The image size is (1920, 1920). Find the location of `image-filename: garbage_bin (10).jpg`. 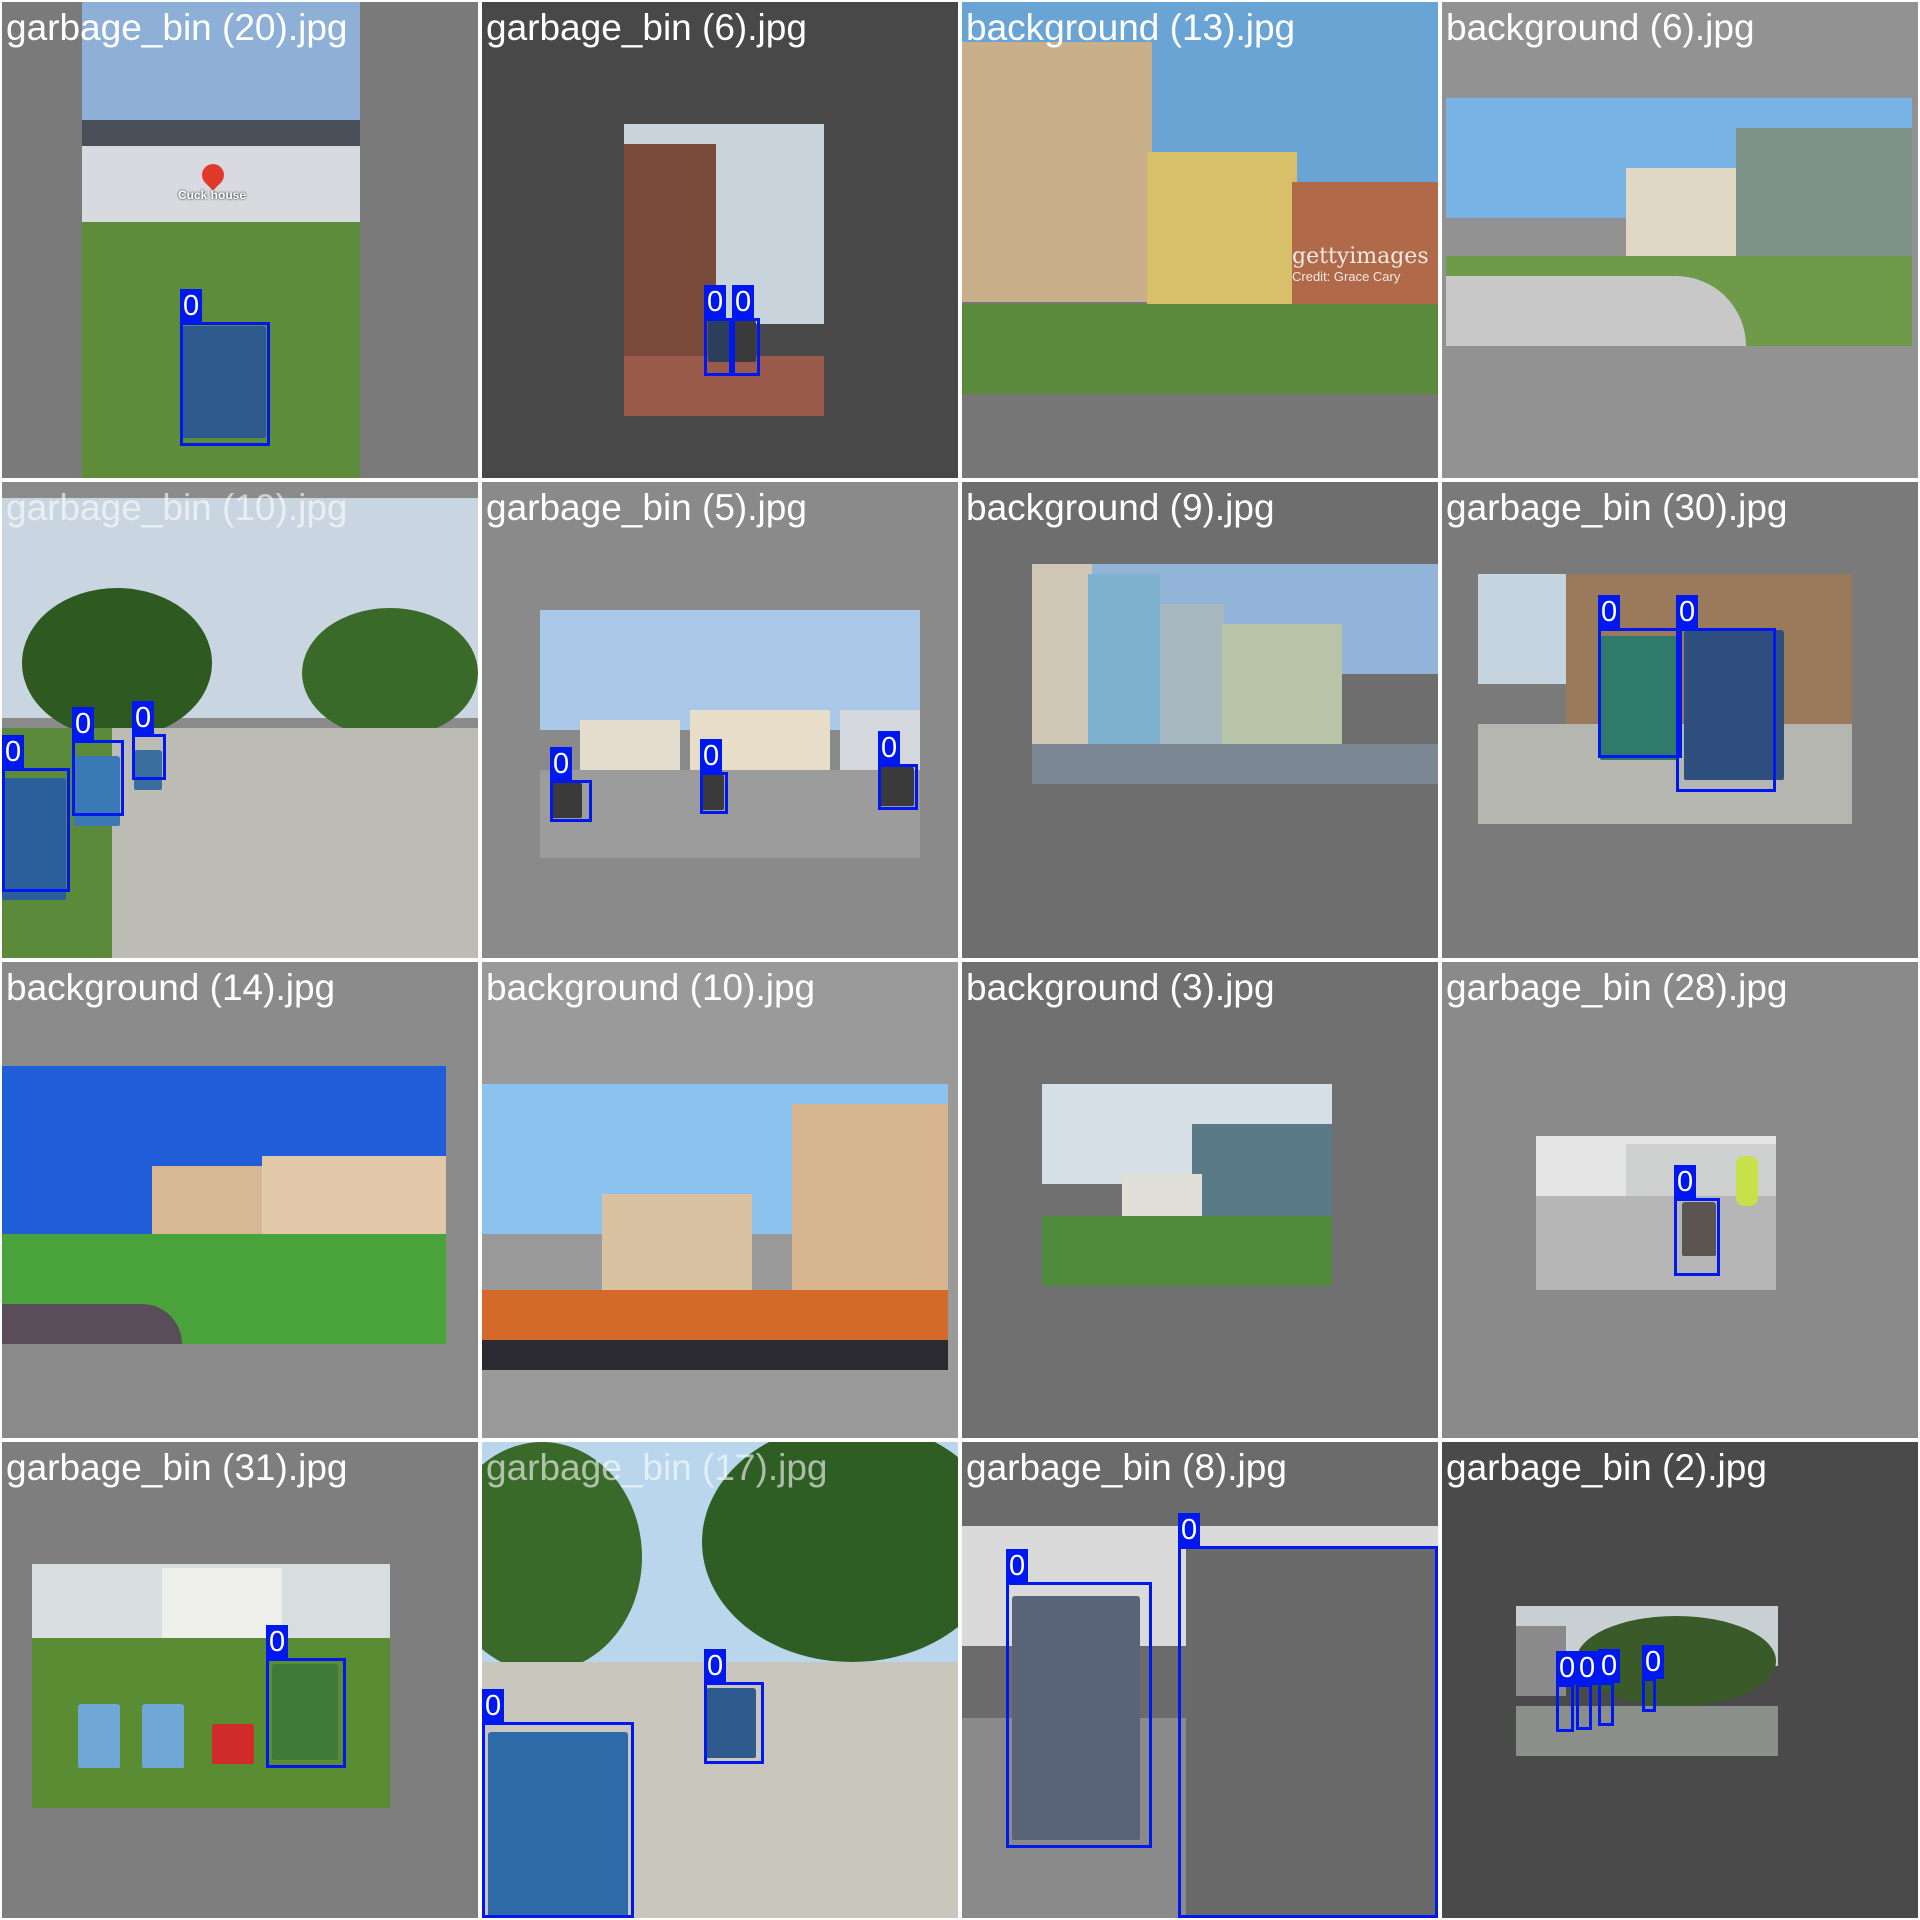

image-filename: garbage_bin (10).jpg is located at coordinates (177, 507).